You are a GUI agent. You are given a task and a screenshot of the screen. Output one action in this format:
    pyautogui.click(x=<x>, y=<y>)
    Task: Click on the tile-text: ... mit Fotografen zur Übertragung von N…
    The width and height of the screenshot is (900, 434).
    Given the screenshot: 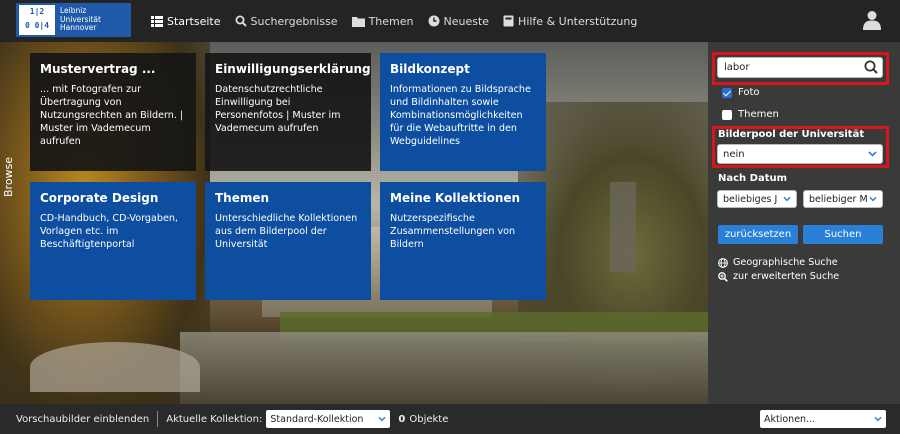 What is the action you would take?
    pyautogui.click(x=112, y=115)
    